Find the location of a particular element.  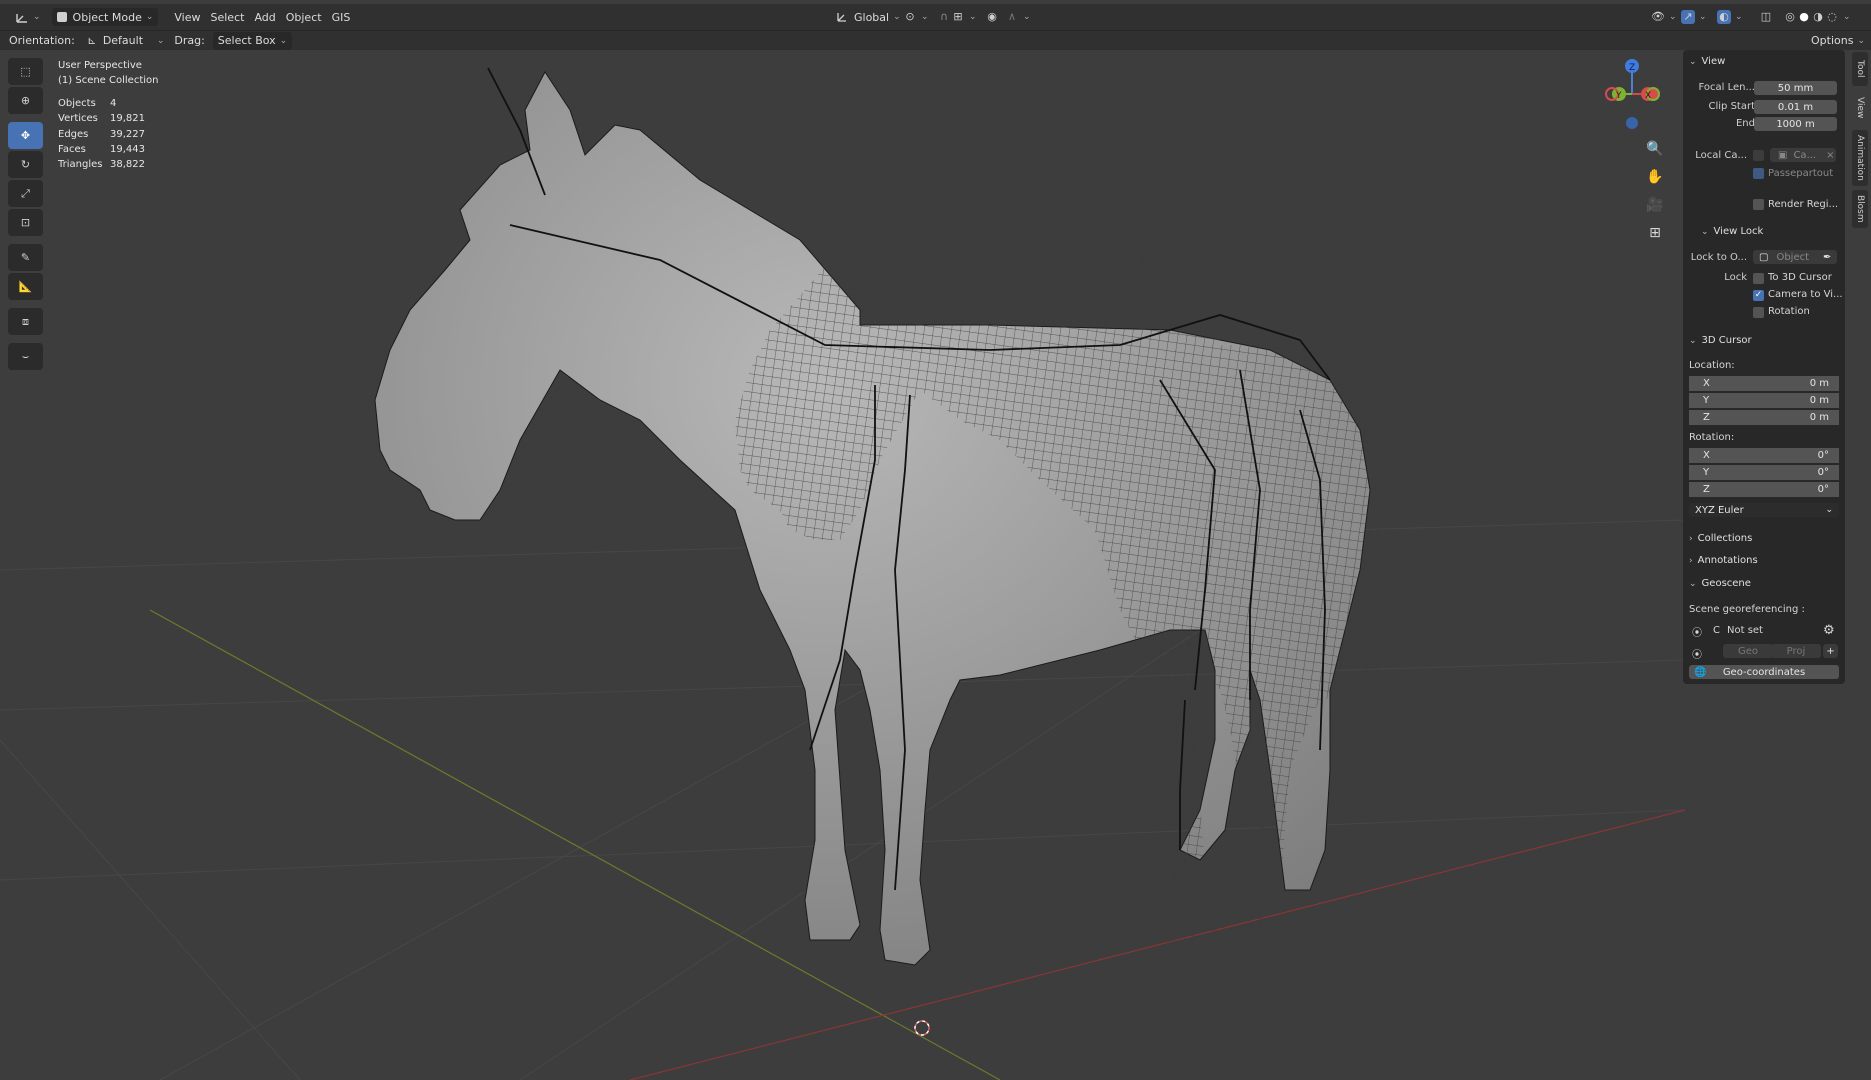

pan-button: ✋ is located at coordinates (1655, 177).